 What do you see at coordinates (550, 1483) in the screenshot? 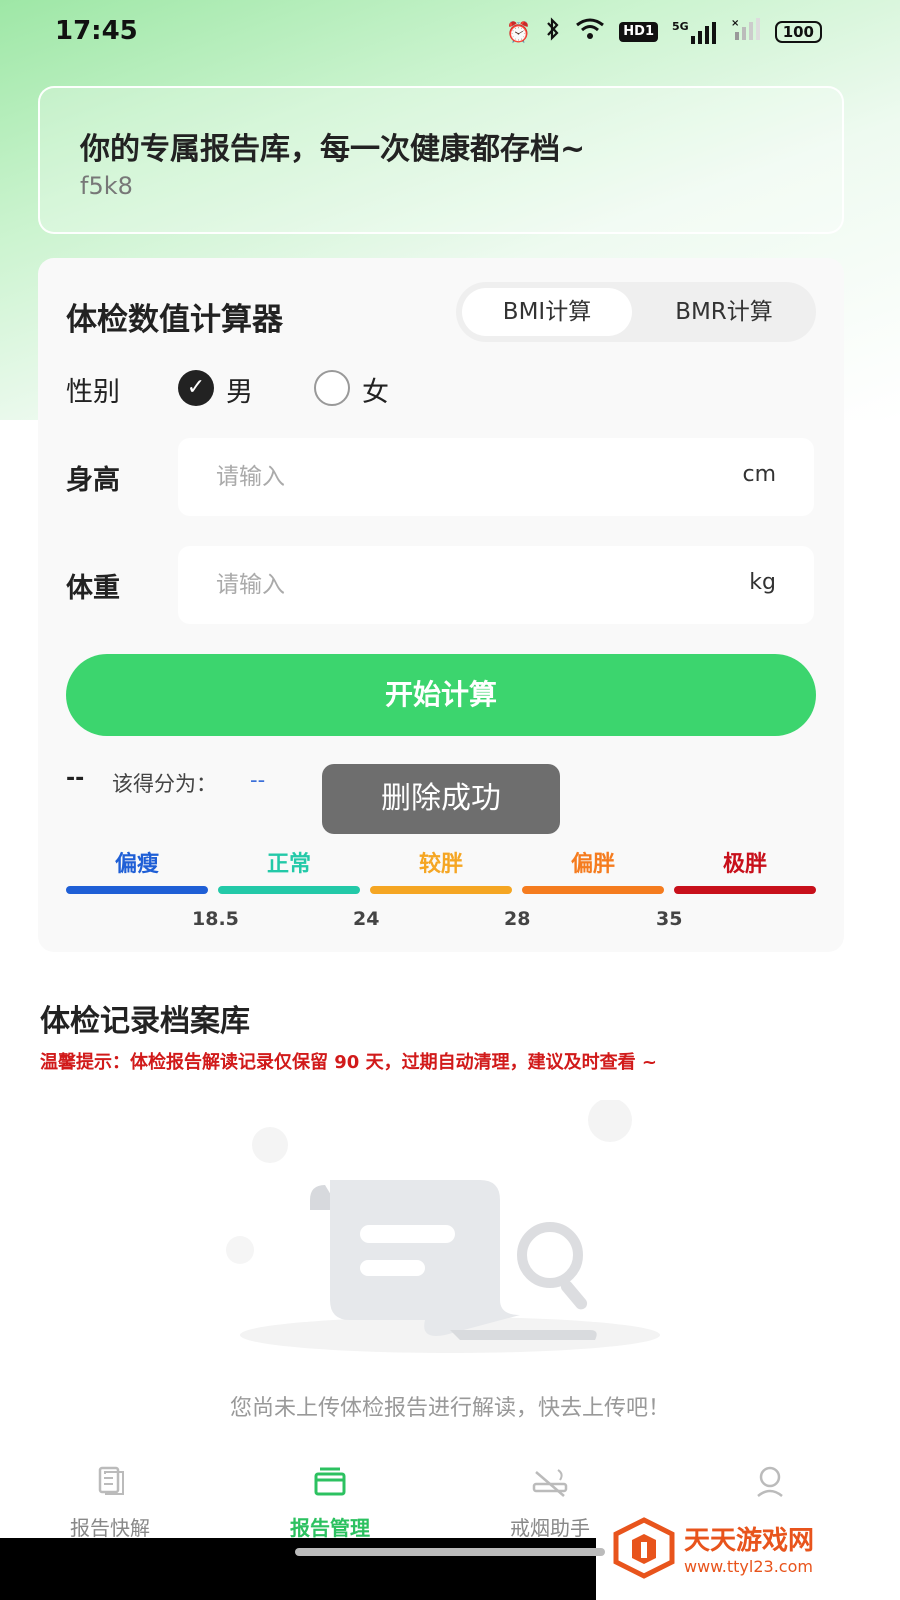
I see `no-smoking-icon` at bounding box center [550, 1483].